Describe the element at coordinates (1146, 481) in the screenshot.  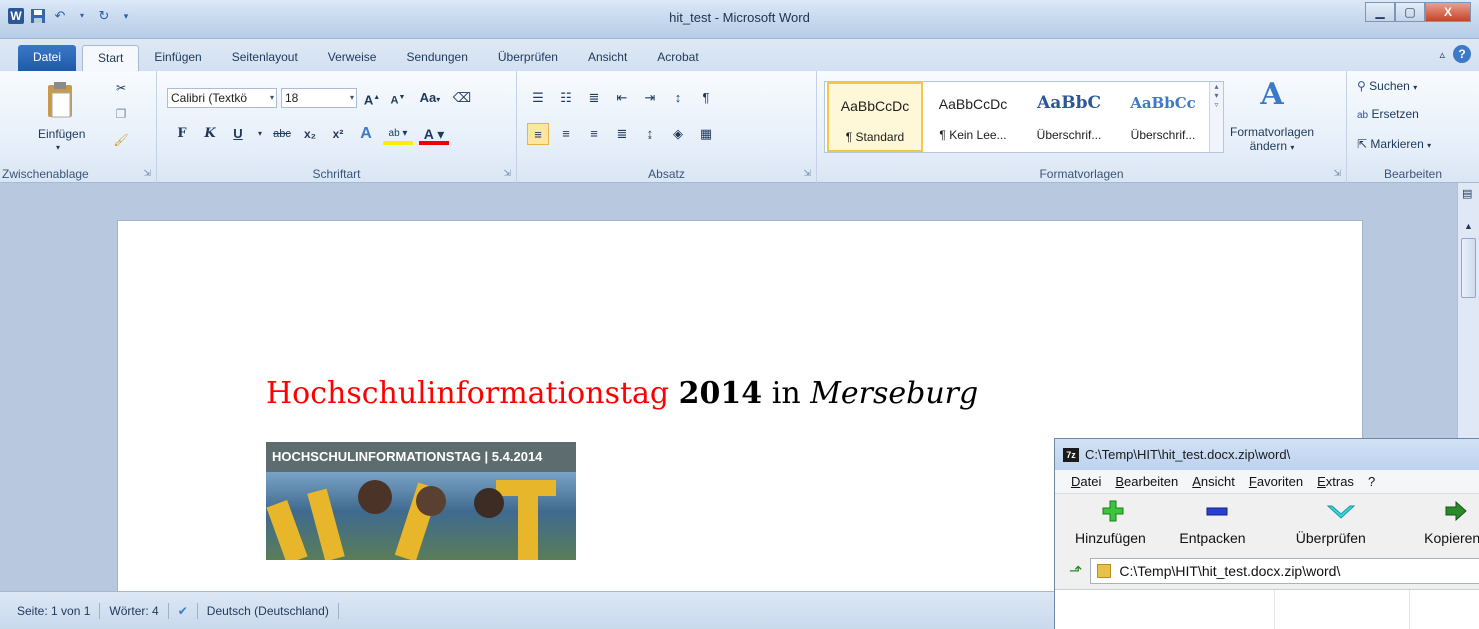
I see `menu-bearbeiten: Bearbeiten` at that location.